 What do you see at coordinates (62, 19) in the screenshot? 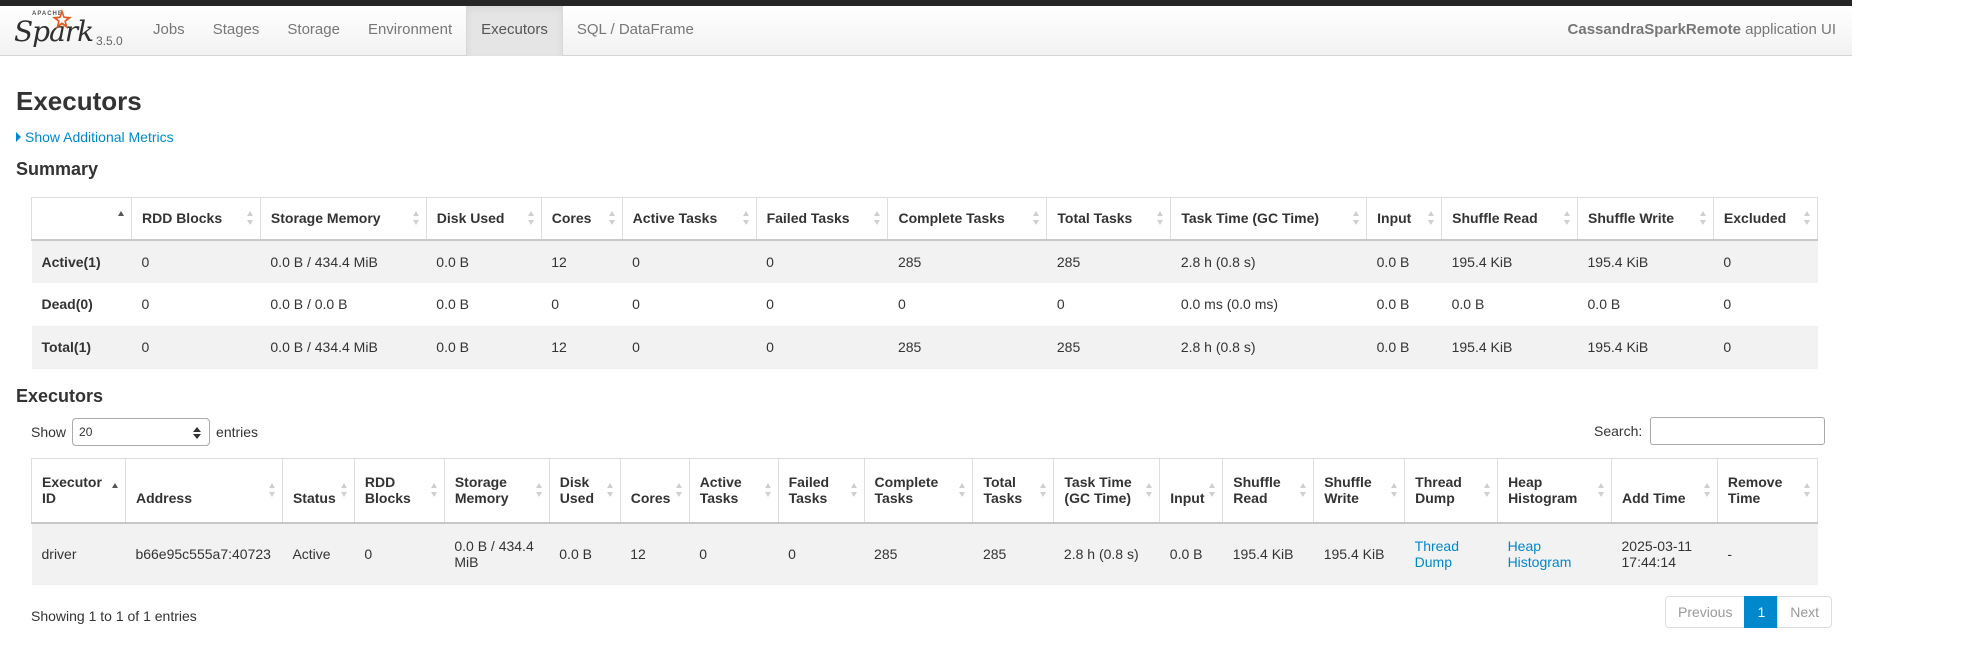
I see `spark-star-icon` at bounding box center [62, 19].